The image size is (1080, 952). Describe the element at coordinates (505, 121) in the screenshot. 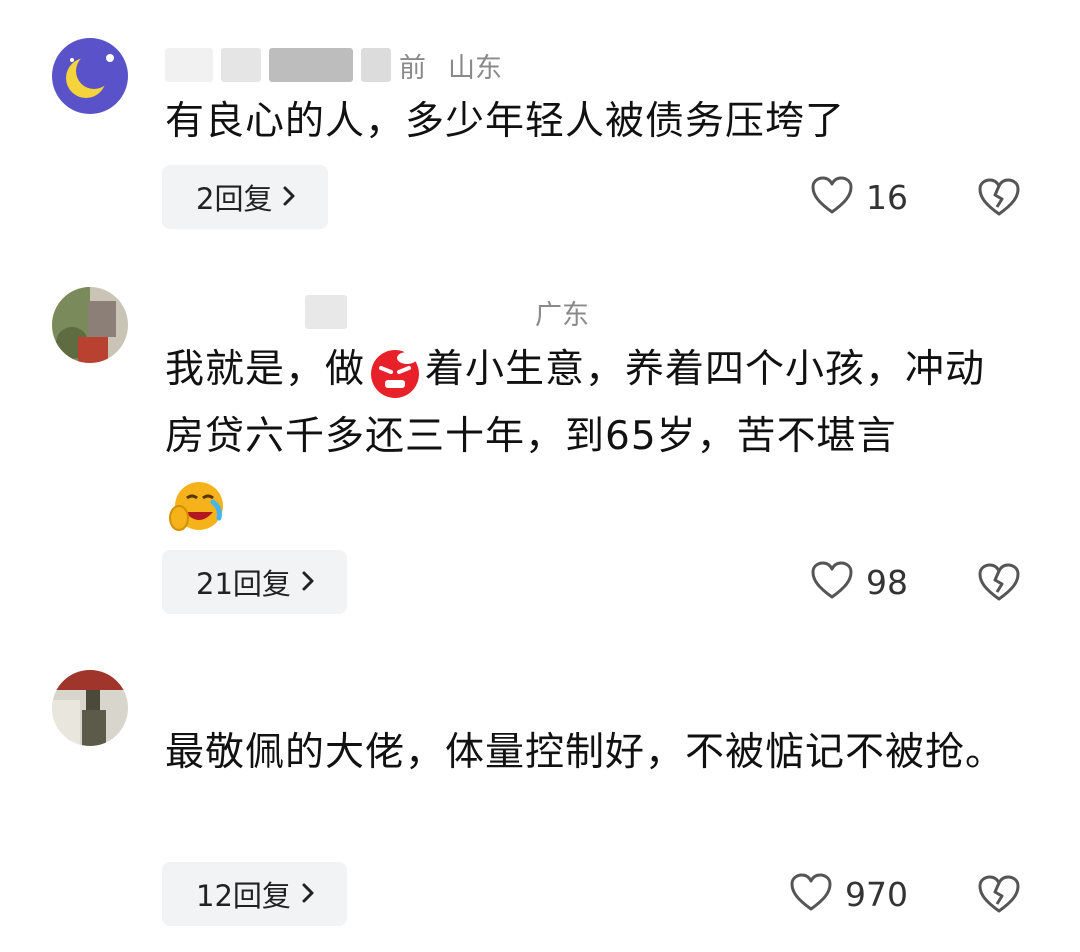

I see `comment-text: 有良心的人，多少年轻人被债务压垮了` at that location.